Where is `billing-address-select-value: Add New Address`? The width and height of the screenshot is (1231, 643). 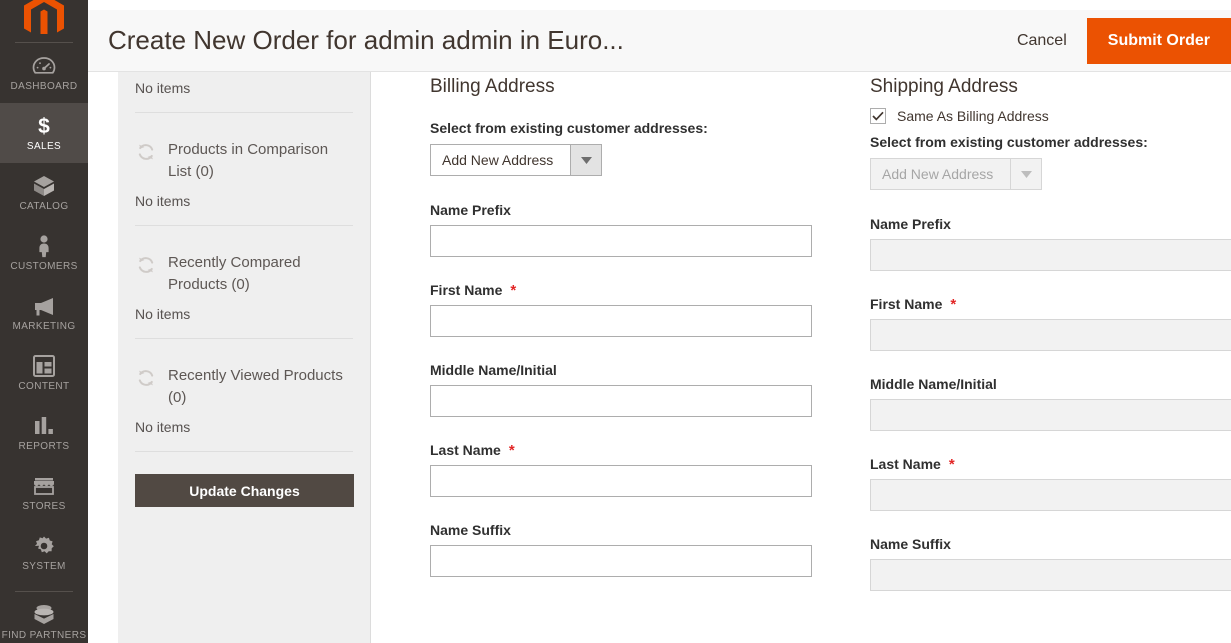
billing-address-select-value: Add New Address is located at coordinates (500, 160).